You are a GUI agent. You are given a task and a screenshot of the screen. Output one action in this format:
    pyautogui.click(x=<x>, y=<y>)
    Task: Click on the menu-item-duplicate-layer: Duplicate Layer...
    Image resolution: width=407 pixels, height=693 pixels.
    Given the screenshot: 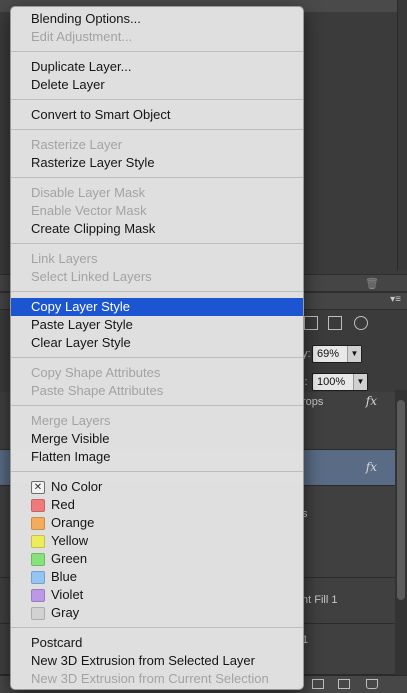 What is the action you would take?
    pyautogui.click(x=157, y=67)
    